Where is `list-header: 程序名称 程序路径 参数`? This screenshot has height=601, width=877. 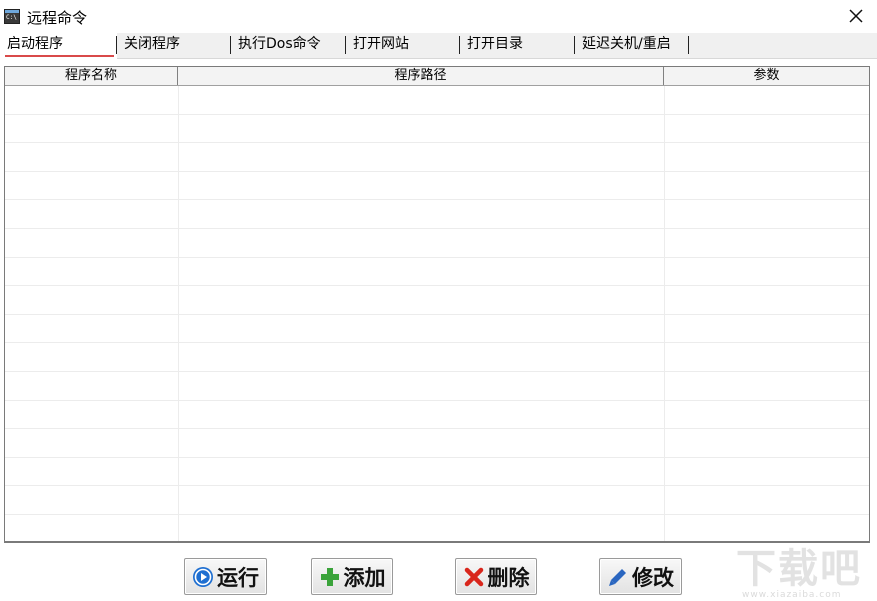
list-header: 程序名称 程序路径 参数 is located at coordinates (437, 76).